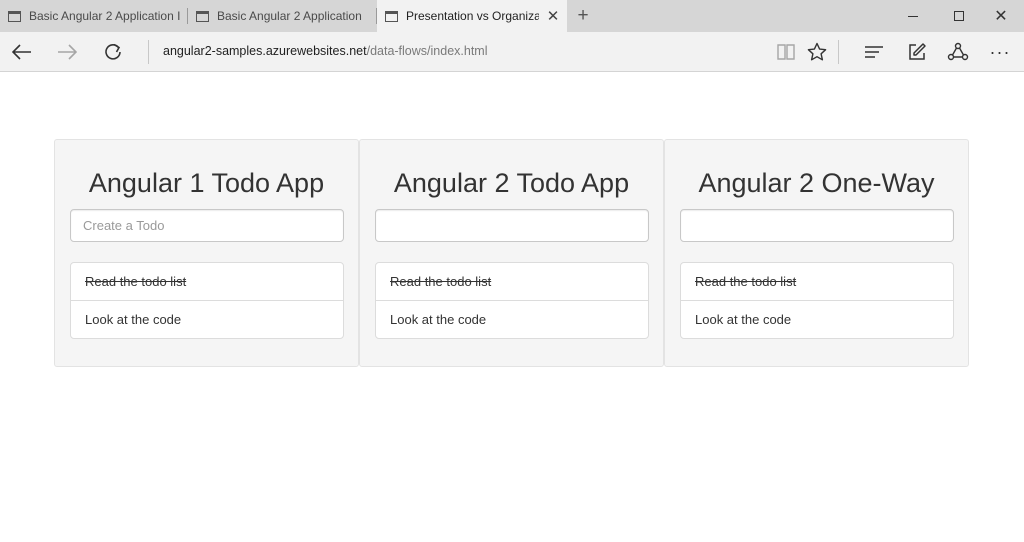 The width and height of the screenshot is (1024, 542). I want to click on star-icon, so click(817, 51).